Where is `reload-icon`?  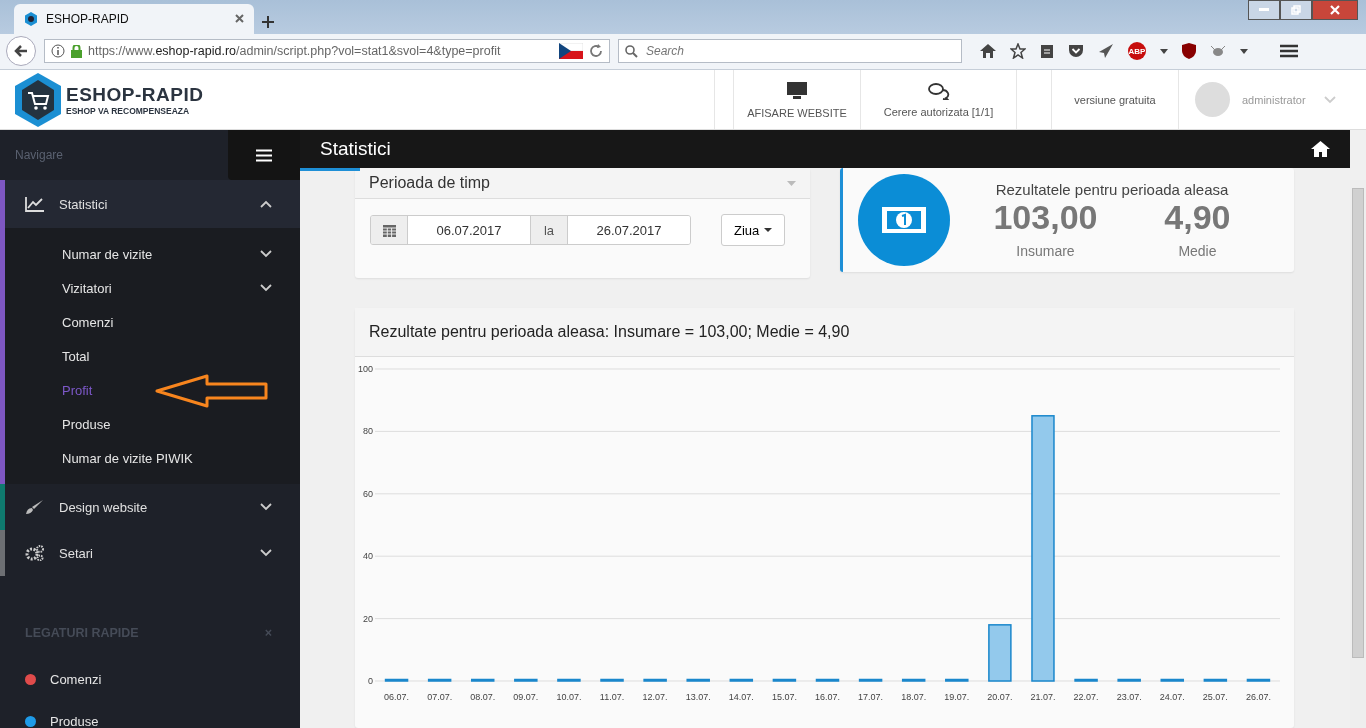
reload-icon is located at coordinates (596, 51).